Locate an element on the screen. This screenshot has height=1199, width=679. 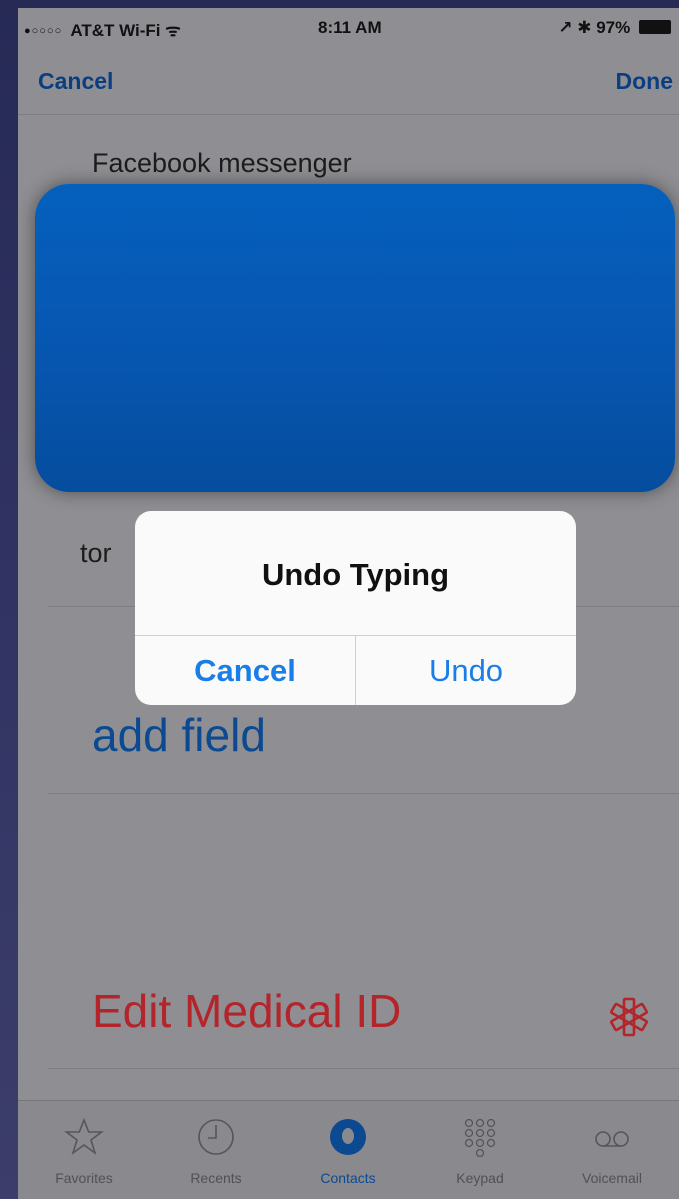
tab-label-favorites: Favorites is located at coordinates (84, 1178).